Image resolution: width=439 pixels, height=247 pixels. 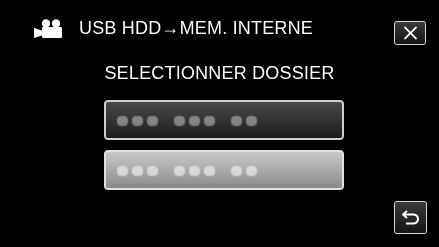 I want to click on close-icon, so click(x=410, y=33).